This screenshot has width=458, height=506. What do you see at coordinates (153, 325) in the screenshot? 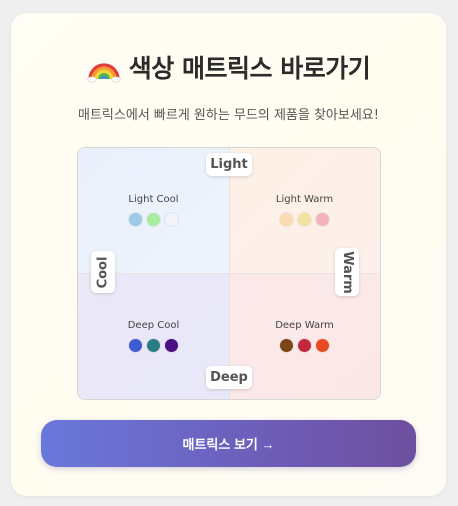
I see `quadrant-label: Deep Cool` at bounding box center [153, 325].